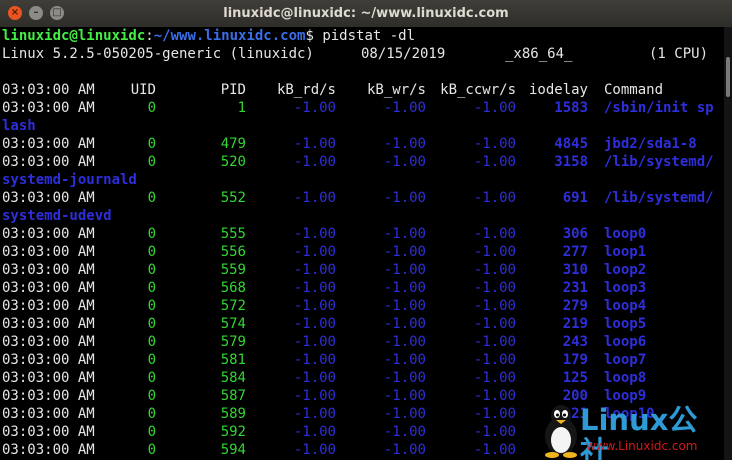 This screenshot has height=460, width=732. Describe the element at coordinates (233, 234) in the screenshot. I see `cell-pid: 555` at that location.